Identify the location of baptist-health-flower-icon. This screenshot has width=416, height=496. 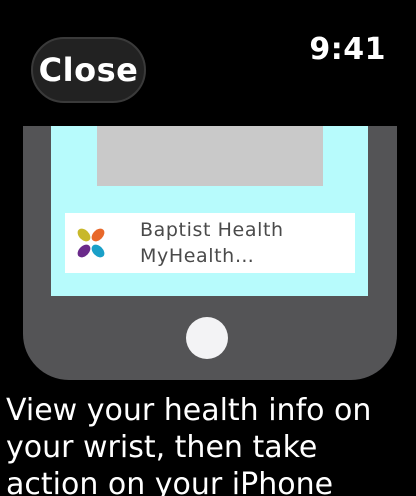
(91, 243).